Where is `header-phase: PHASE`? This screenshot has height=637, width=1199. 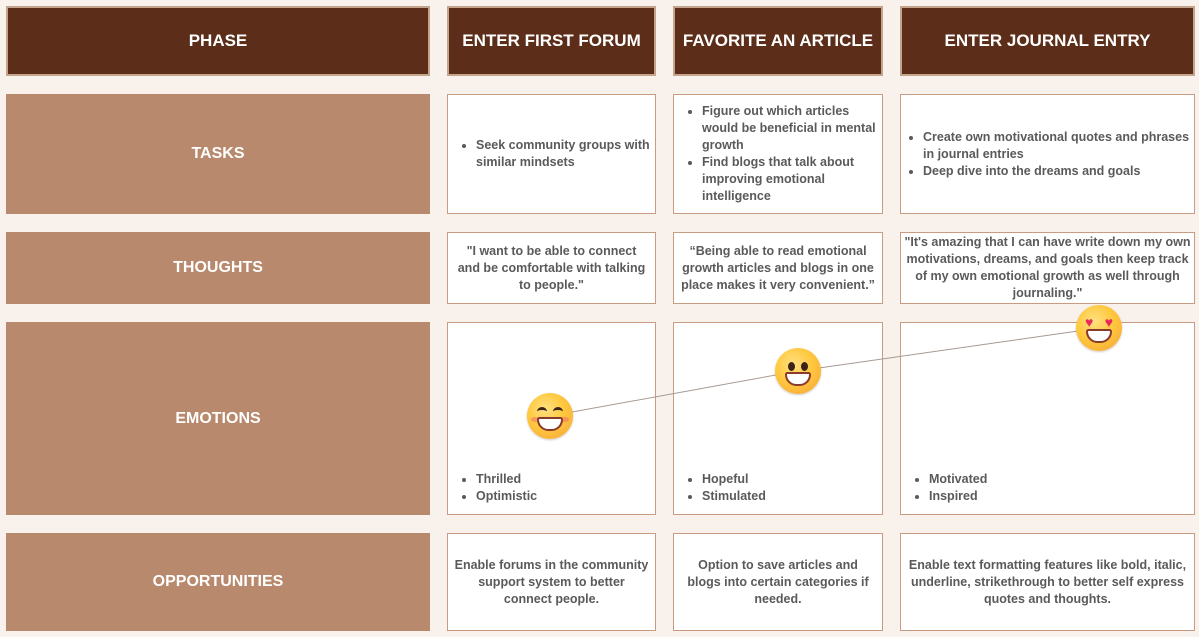 header-phase: PHASE is located at coordinates (218, 41).